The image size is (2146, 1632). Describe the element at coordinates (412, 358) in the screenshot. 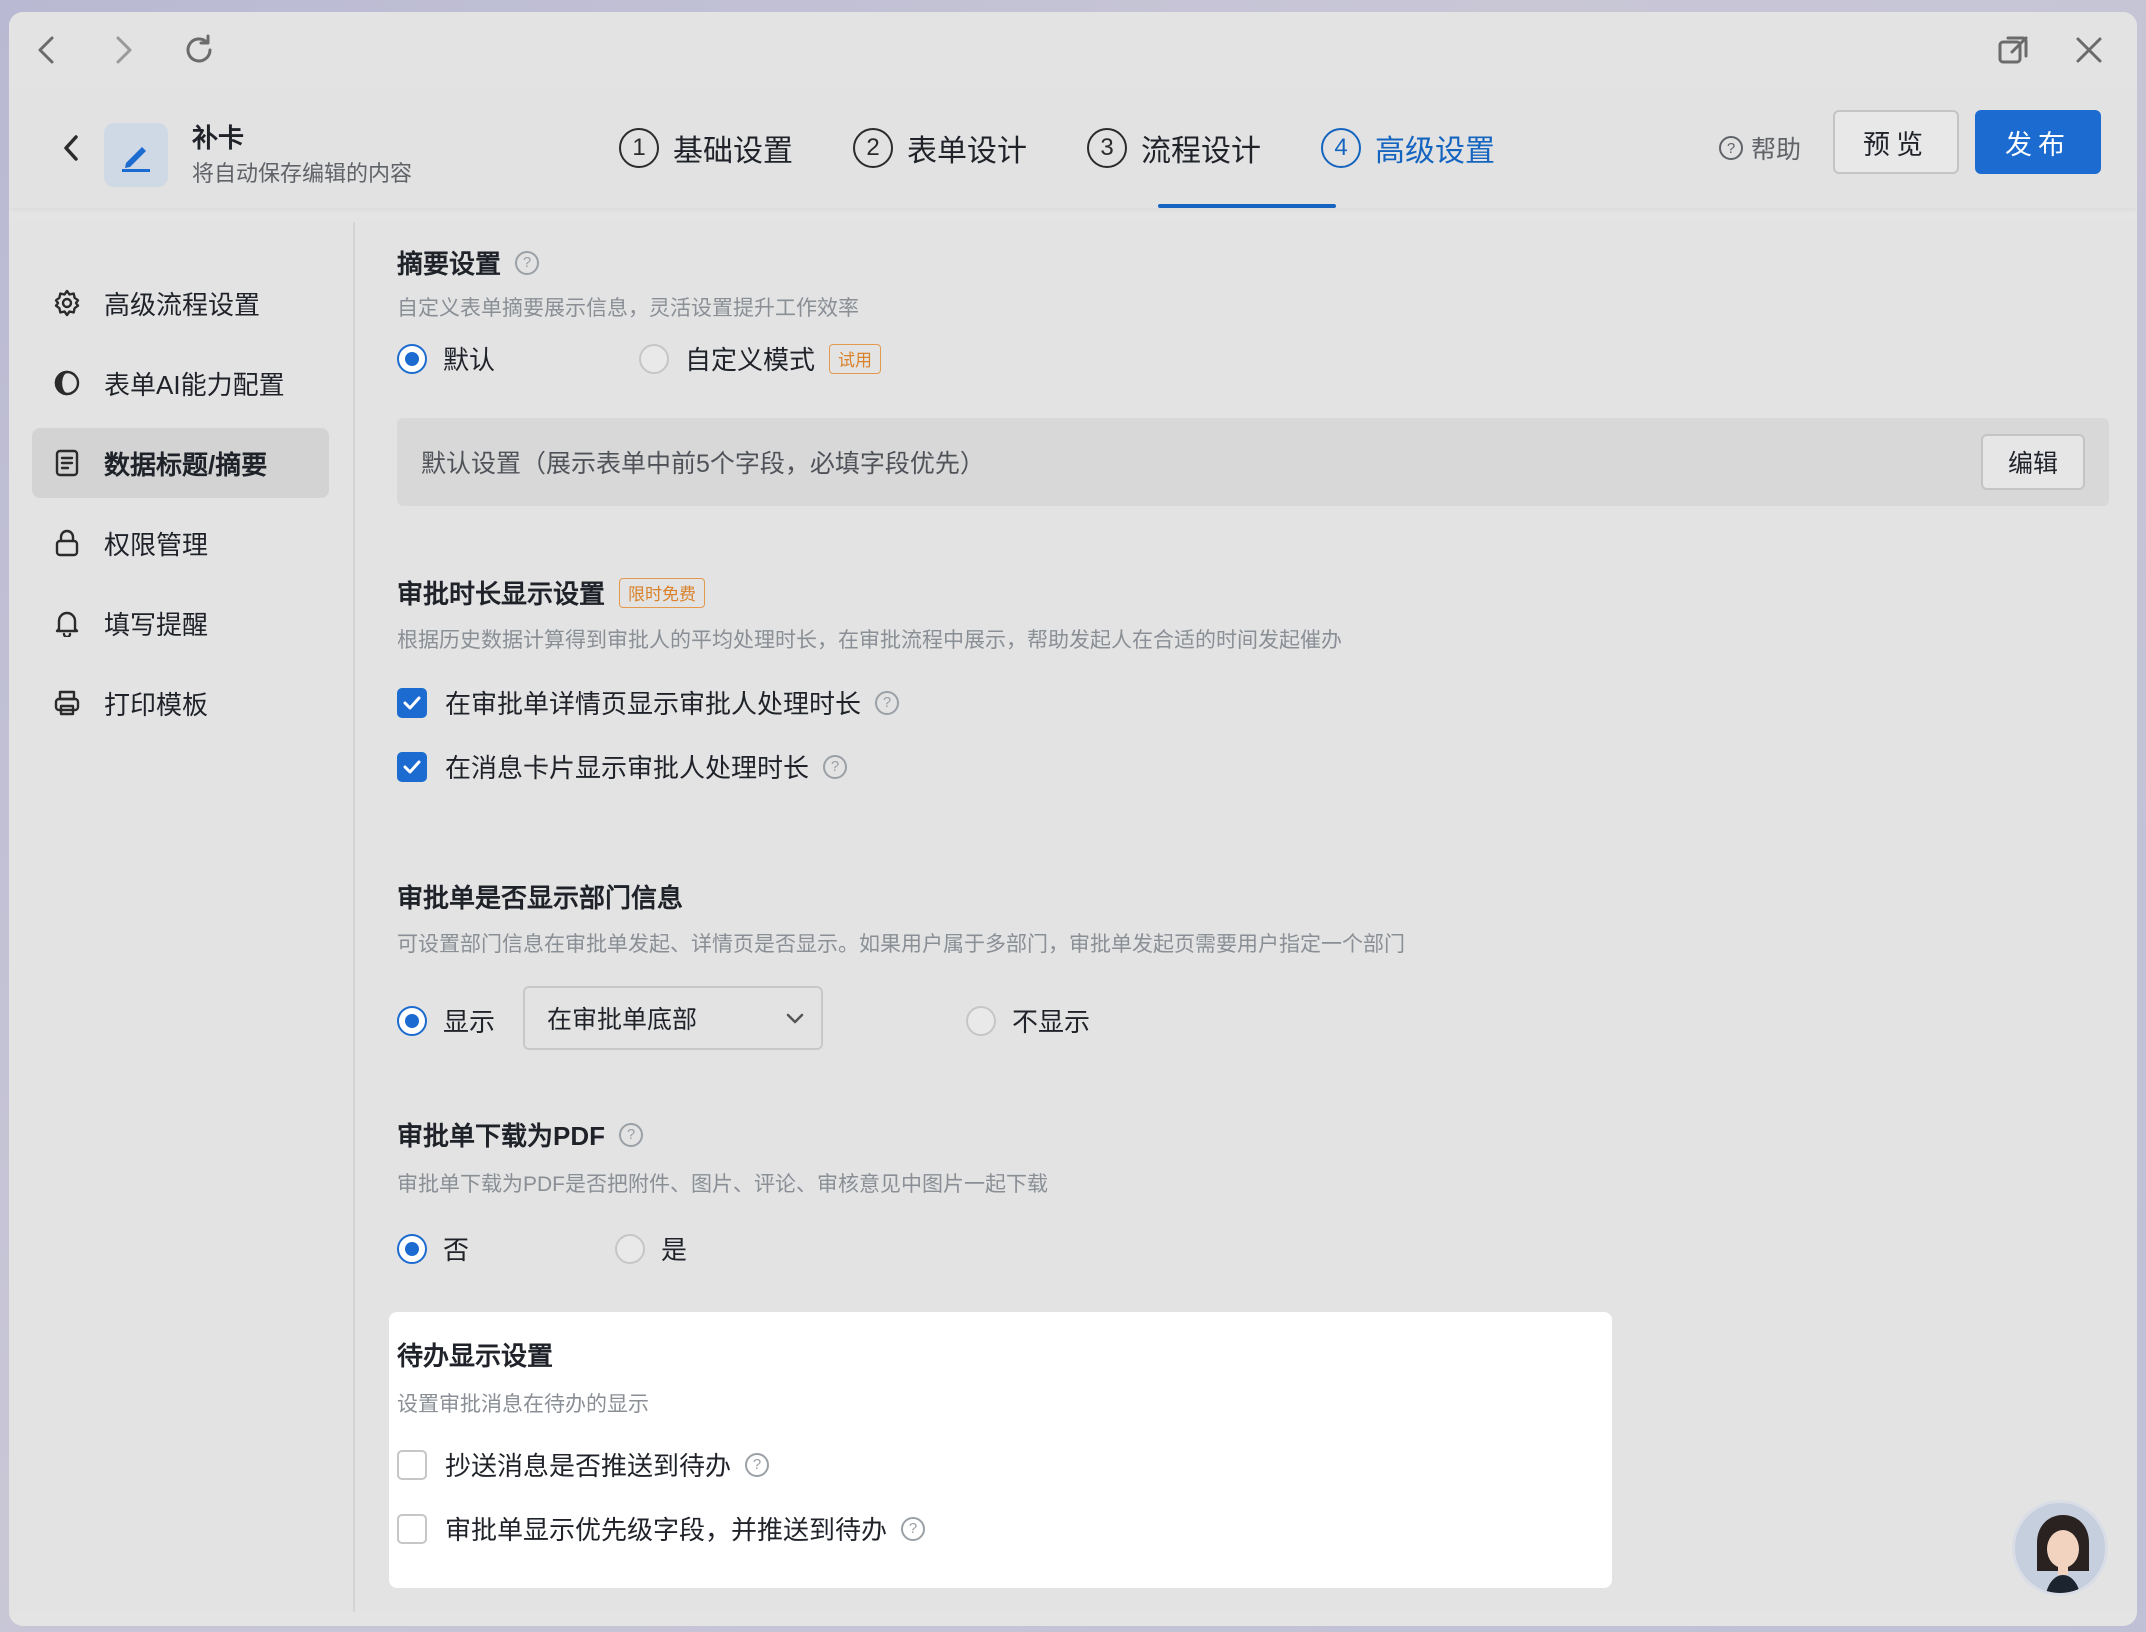

I see `radio-default` at that location.